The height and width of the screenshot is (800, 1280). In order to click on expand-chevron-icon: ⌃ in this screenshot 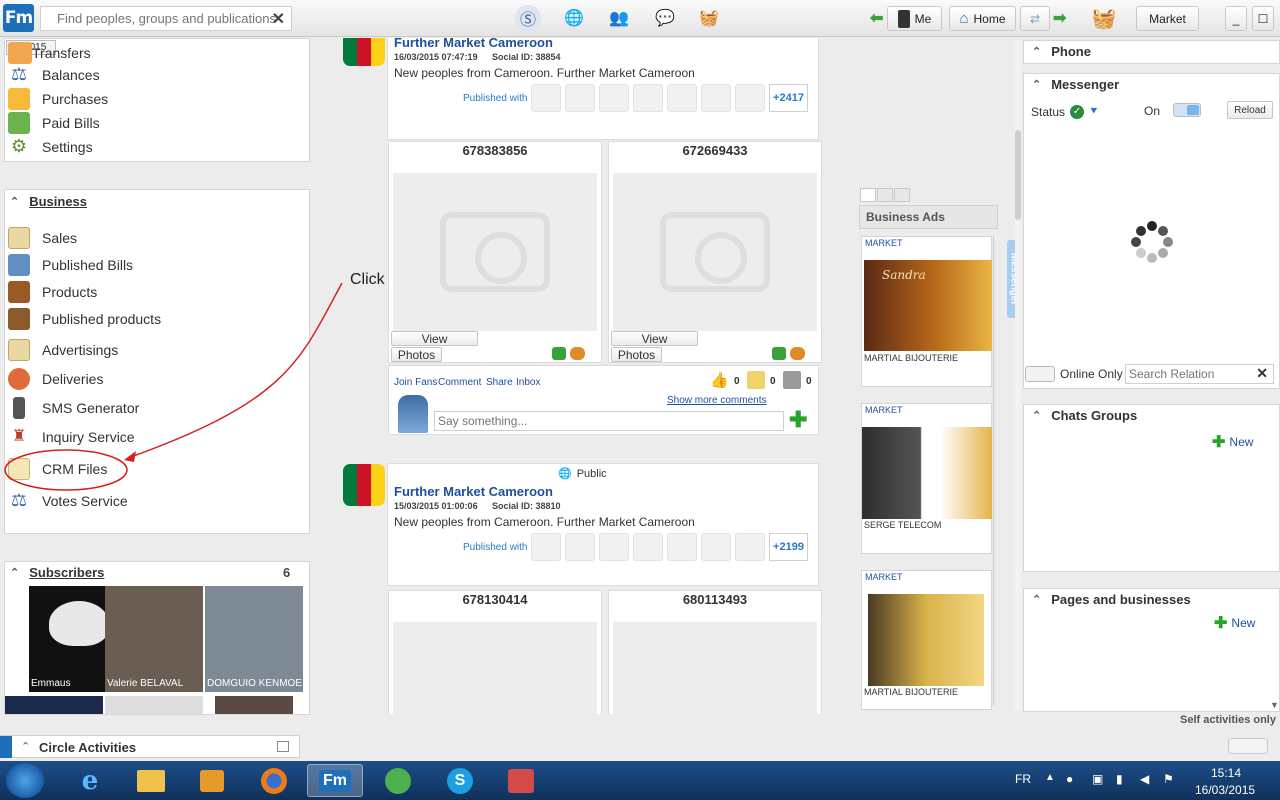, I will do `click(25, 746)`.